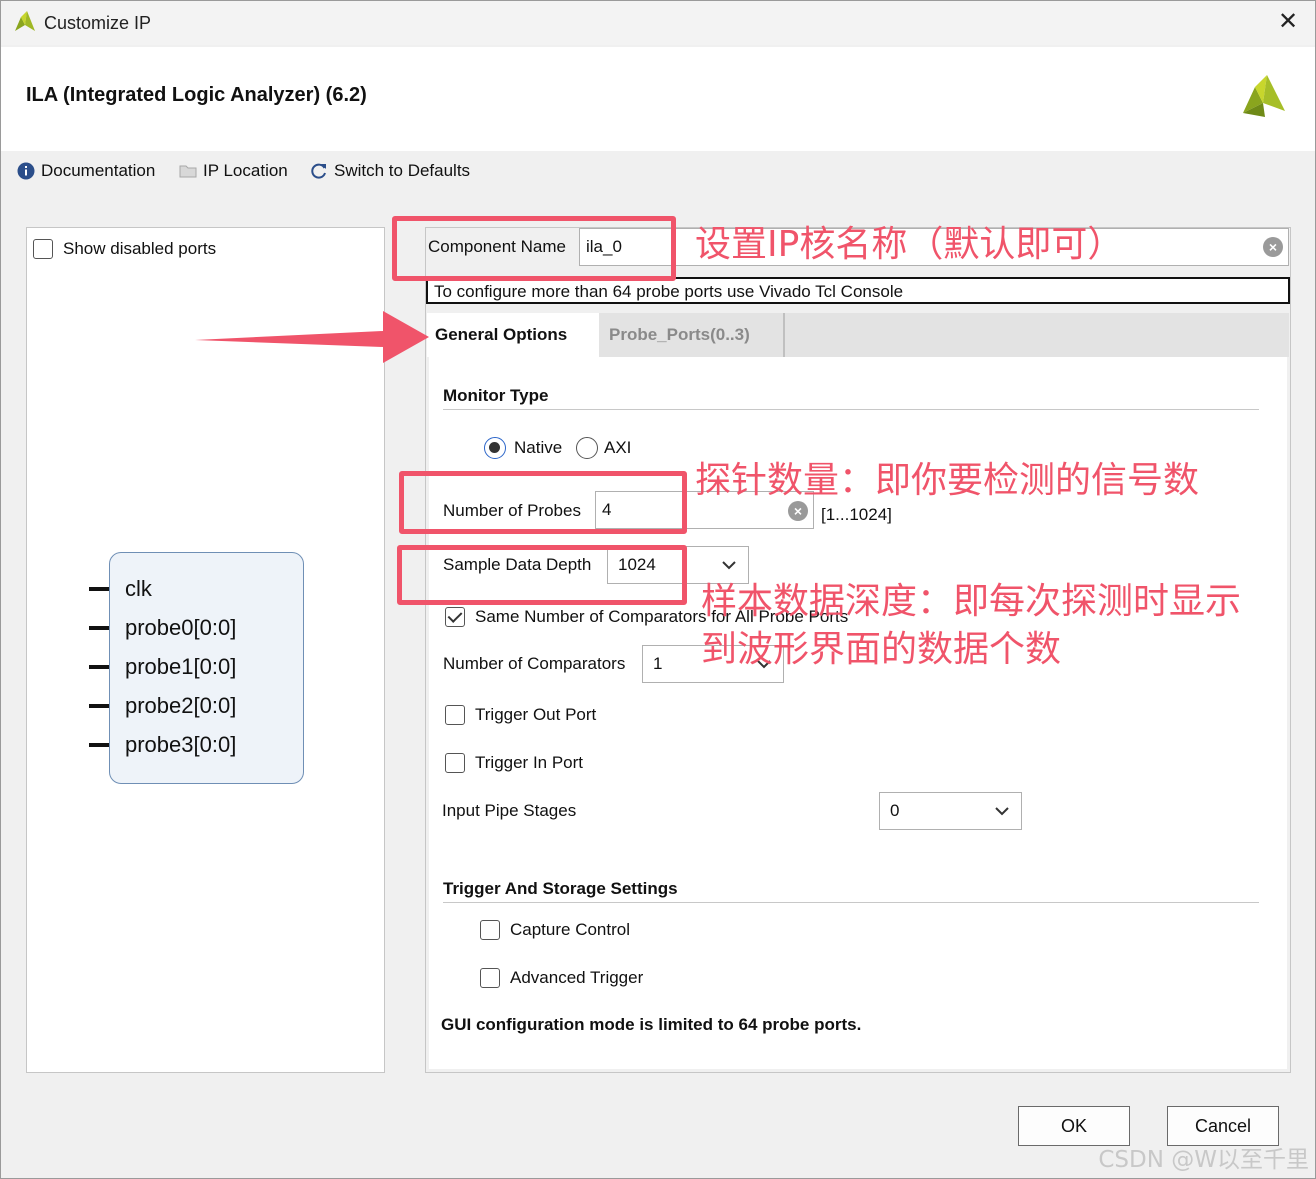 This screenshot has width=1316, height=1179. I want to click on capture-control-option: Capture Control, so click(555, 930).